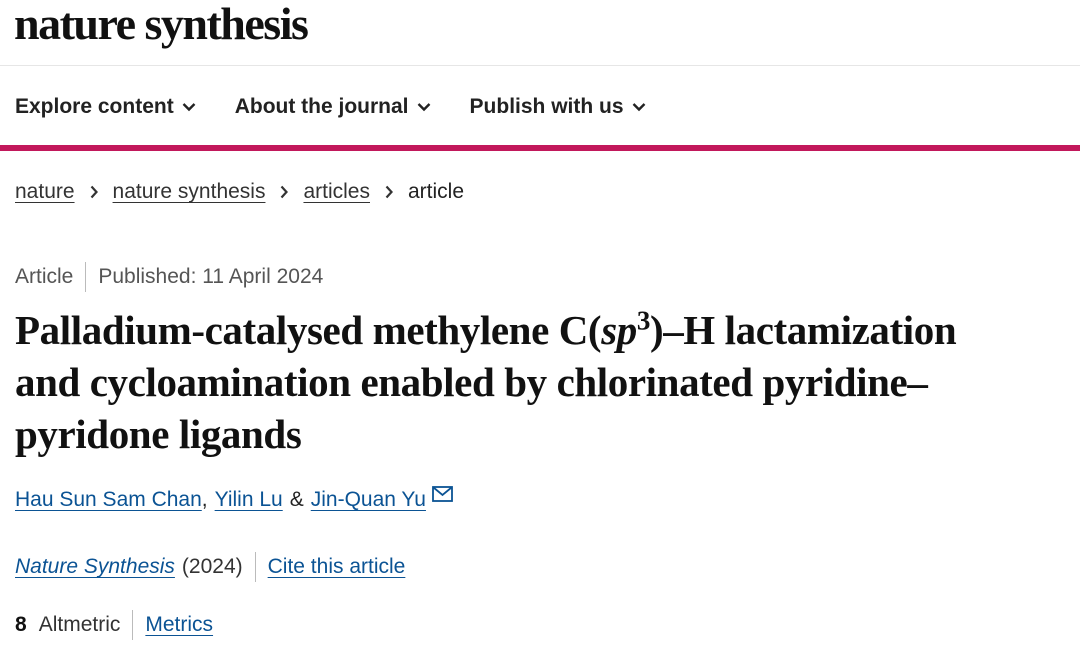 This screenshot has width=1080, height=645. I want to click on article-type: Article, so click(44, 276).